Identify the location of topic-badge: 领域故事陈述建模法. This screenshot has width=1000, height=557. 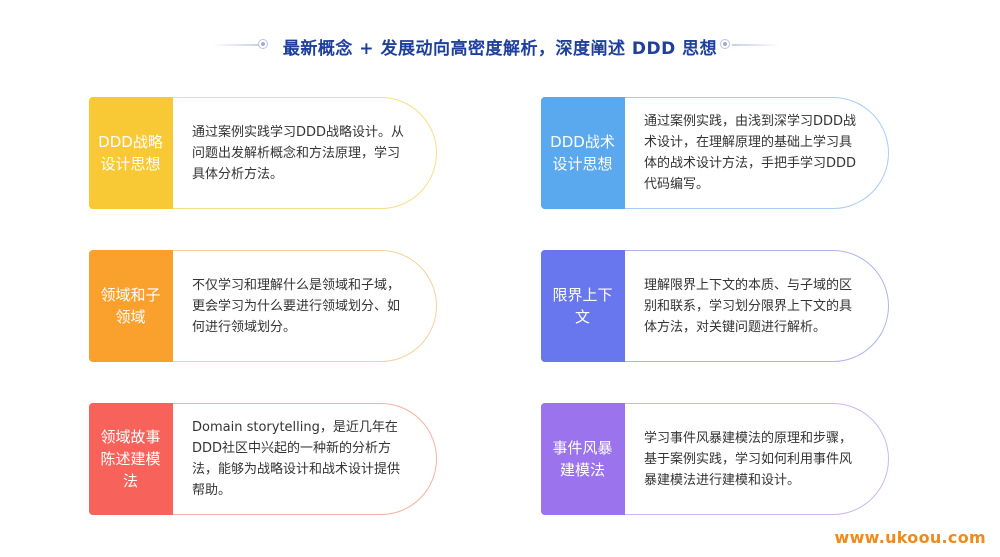
(130, 458).